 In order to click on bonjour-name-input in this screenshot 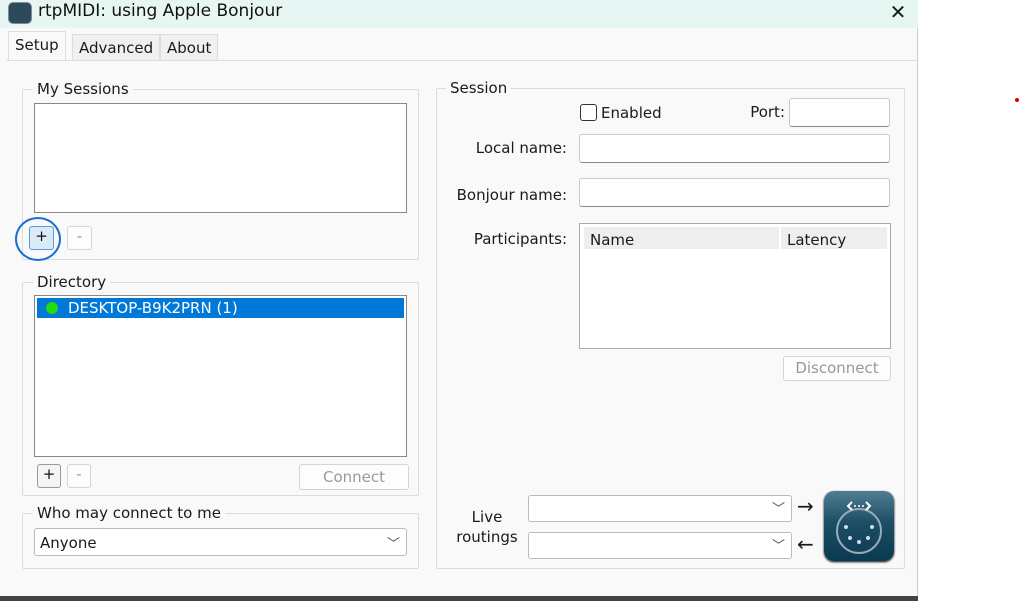, I will do `click(734, 192)`.